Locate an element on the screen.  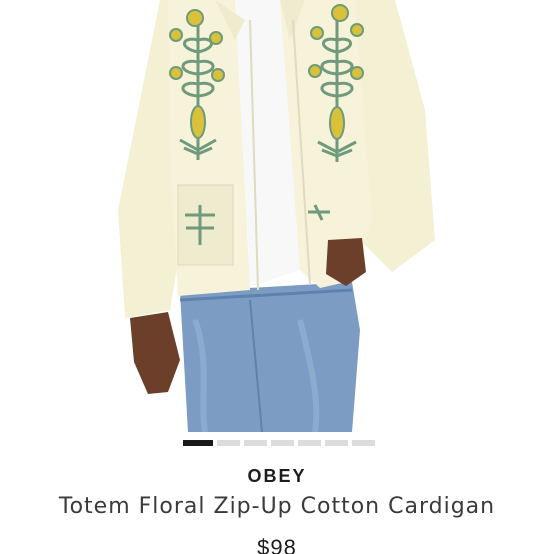
image-carousel-indicator is located at coordinates (279, 443).